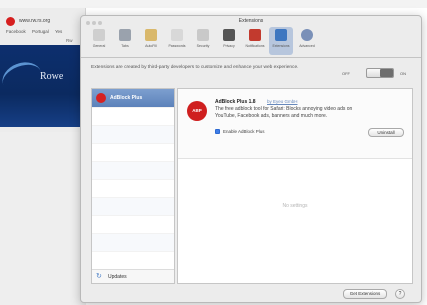 This screenshot has width=427, height=305. I want to click on toolbar-item-extensions: Extensions, so click(281, 41).